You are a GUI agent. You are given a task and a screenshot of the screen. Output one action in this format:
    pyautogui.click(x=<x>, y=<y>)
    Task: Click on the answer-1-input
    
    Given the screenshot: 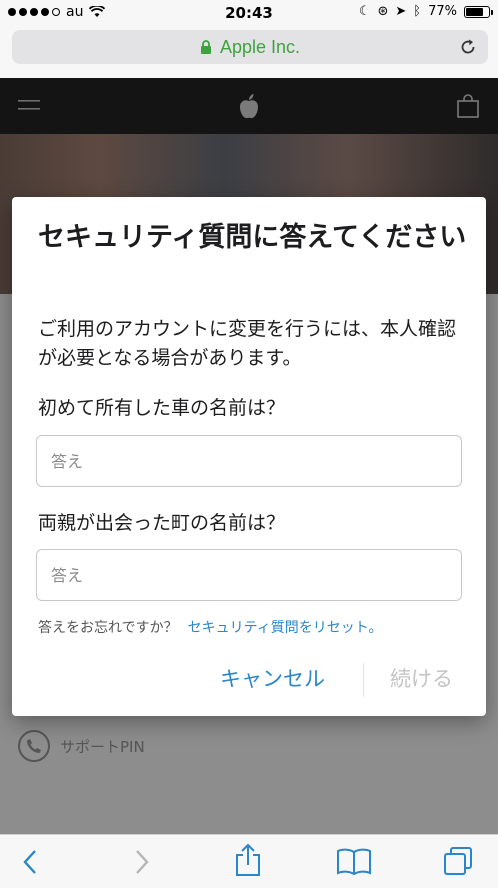 What is the action you would take?
    pyautogui.click(x=249, y=461)
    